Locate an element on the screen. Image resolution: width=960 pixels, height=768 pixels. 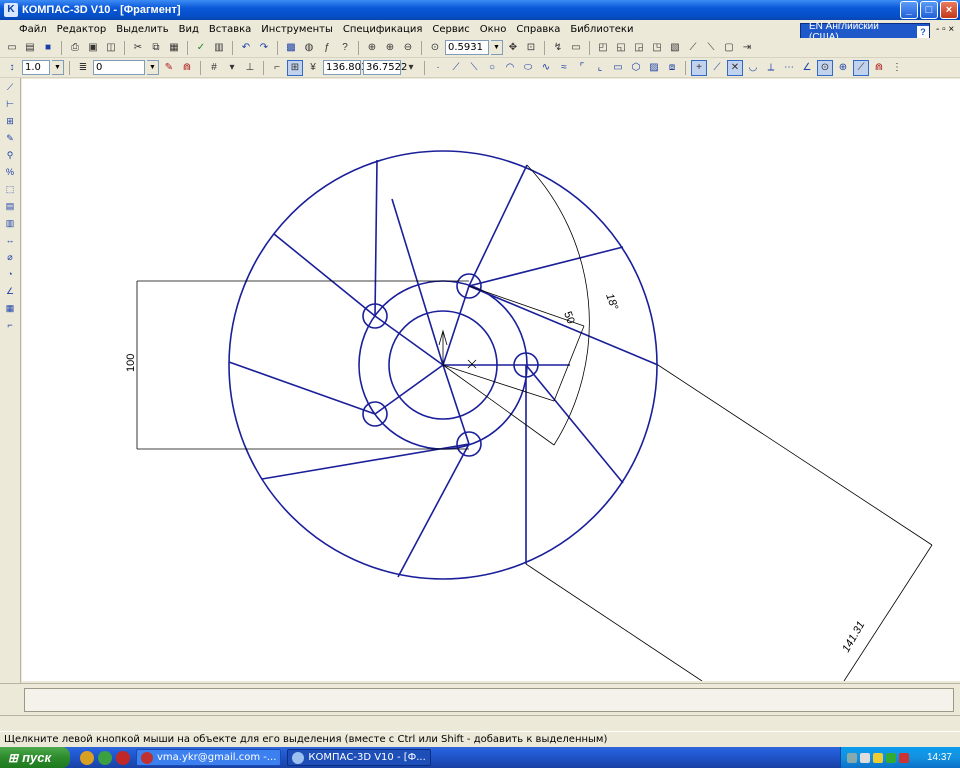
snap-normal-icon: ⟂ is located at coordinates (771, 68).